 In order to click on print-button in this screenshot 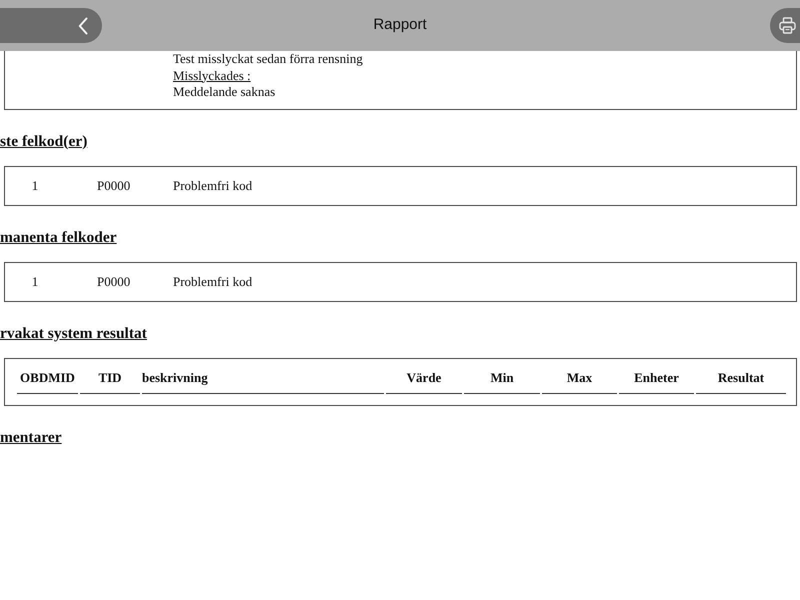, I will do `click(785, 25)`.